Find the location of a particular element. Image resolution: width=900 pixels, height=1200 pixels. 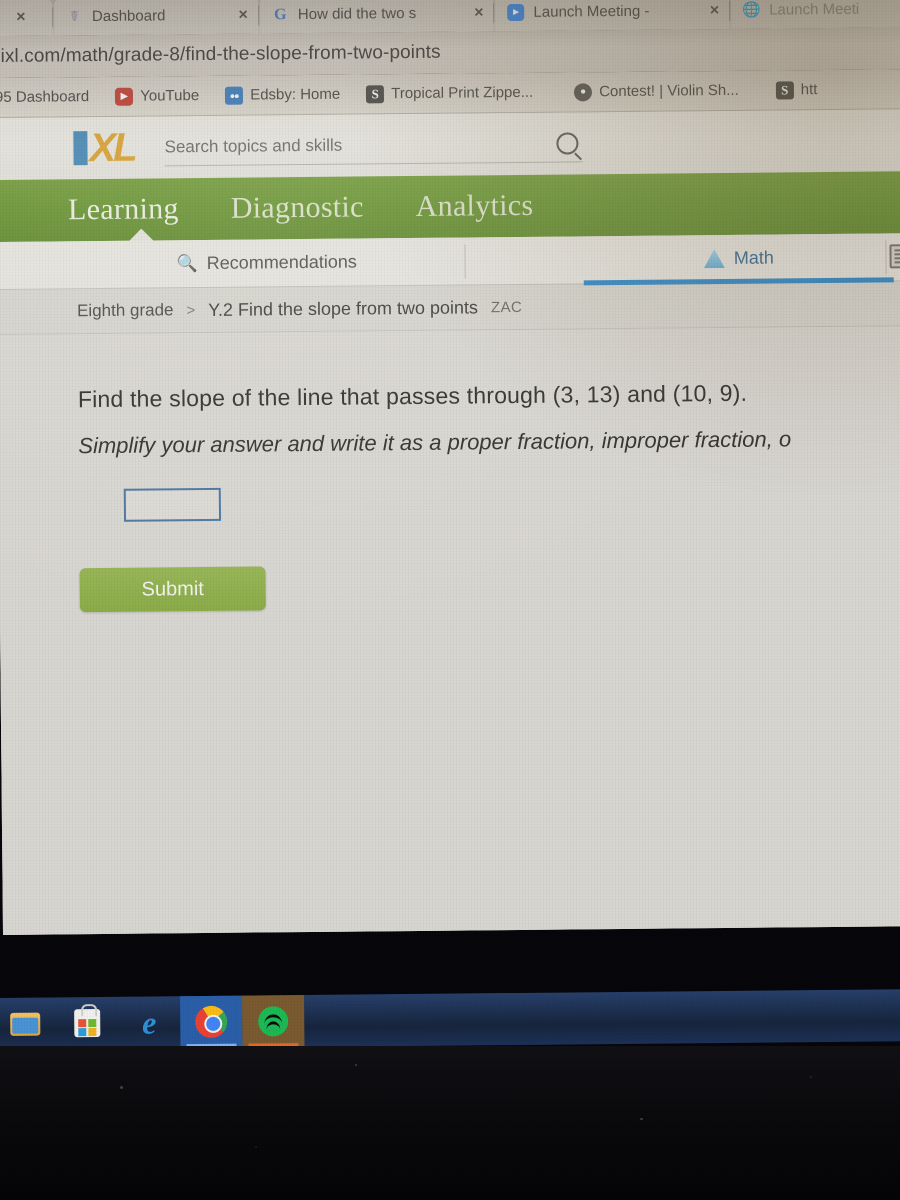

file-explorer-icon is located at coordinates (25, 1024).